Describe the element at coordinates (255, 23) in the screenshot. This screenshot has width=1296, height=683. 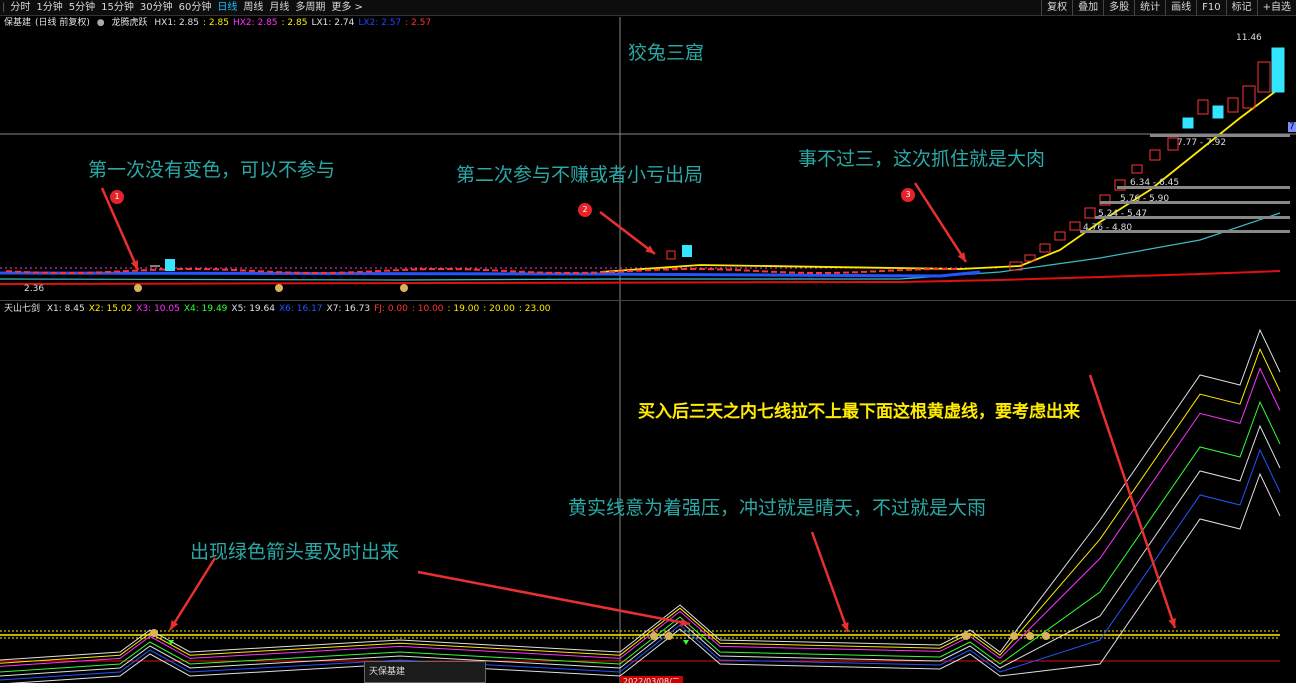
I see `top_legend-item-2: HX2: 2.85` at that location.